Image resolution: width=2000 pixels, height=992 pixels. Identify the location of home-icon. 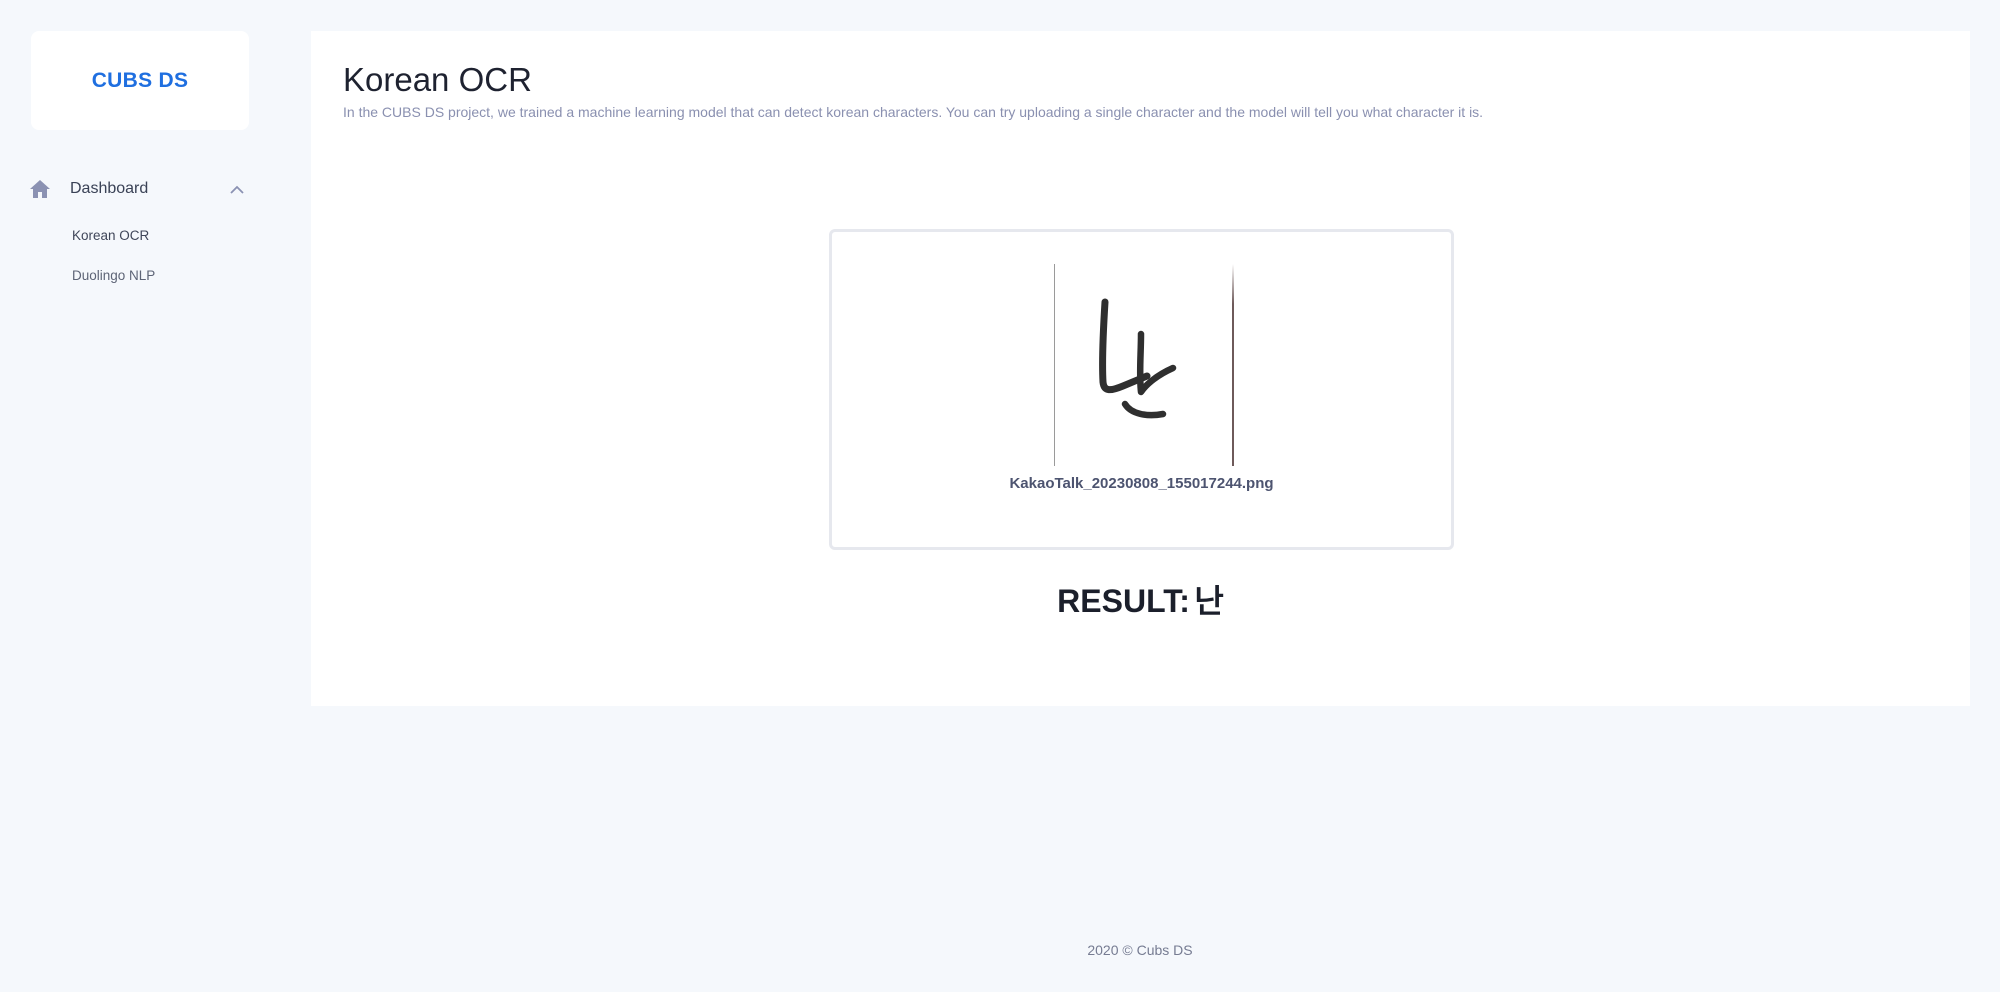
(40, 189).